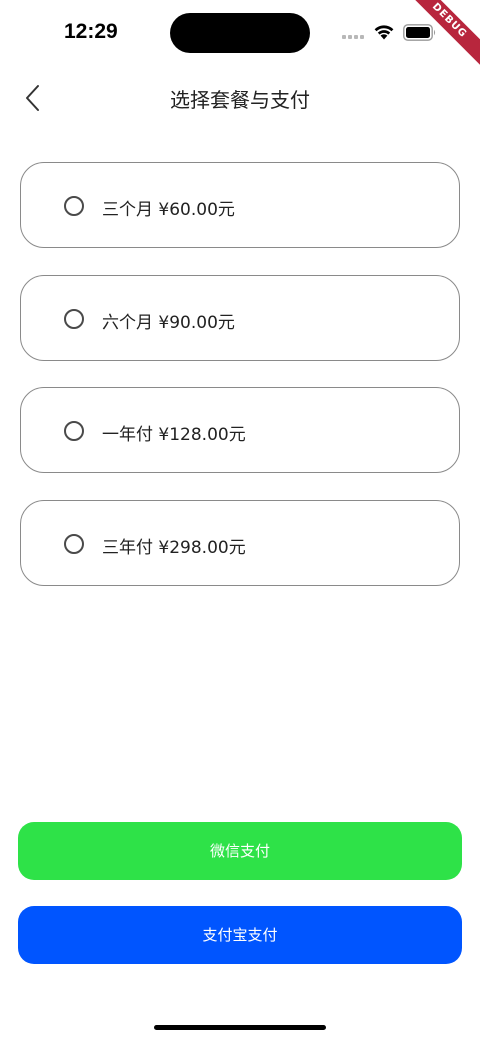 The image size is (480, 1040). Describe the element at coordinates (240, 1027) in the screenshot. I see `home-indicator` at that location.